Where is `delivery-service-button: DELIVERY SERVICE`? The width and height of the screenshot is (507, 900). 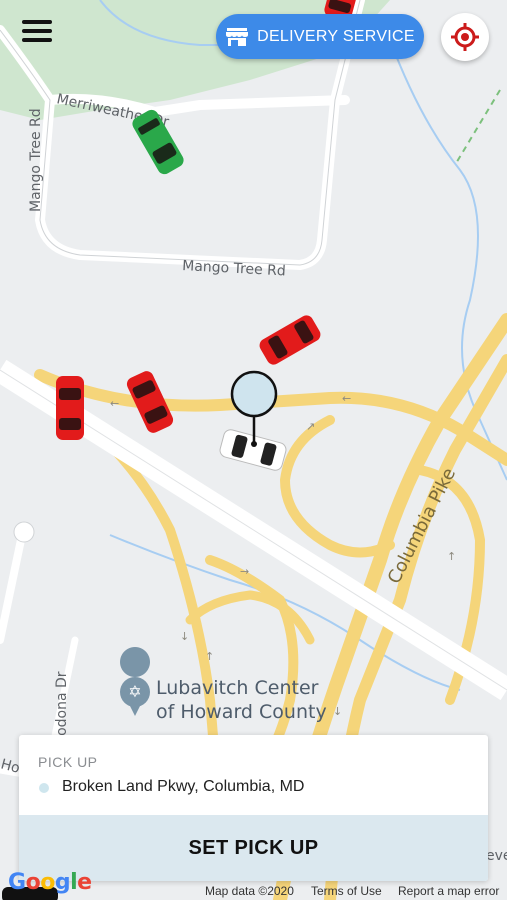
delivery-service-button: DELIVERY SERVICE is located at coordinates (320, 36).